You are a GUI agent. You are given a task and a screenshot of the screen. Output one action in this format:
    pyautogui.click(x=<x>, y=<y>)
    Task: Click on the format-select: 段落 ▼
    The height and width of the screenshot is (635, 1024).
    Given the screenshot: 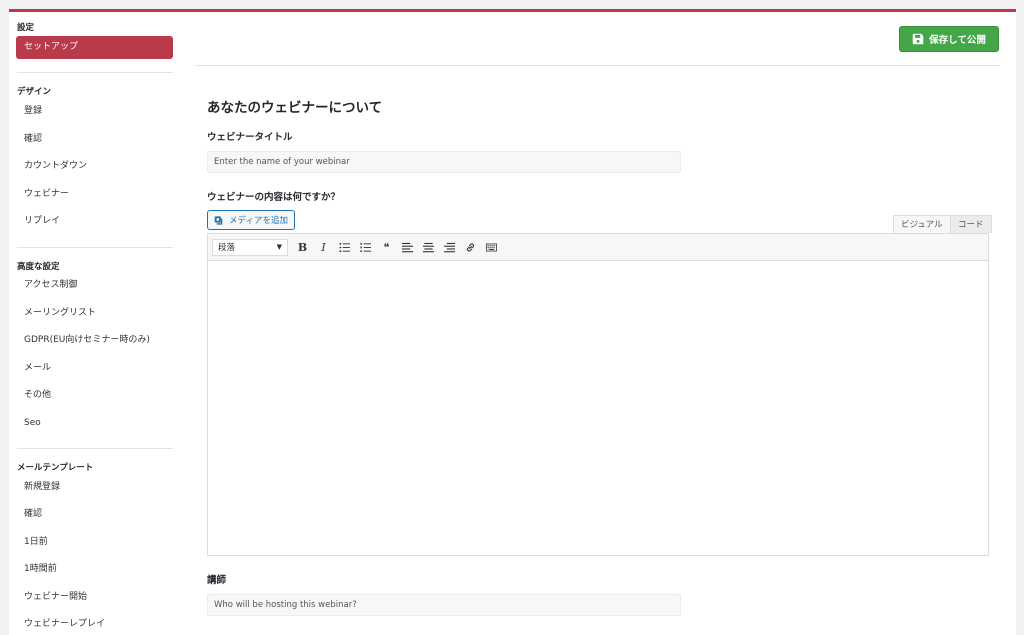 What is the action you would take?
    pyautogui.click(x=250, y=247)
    